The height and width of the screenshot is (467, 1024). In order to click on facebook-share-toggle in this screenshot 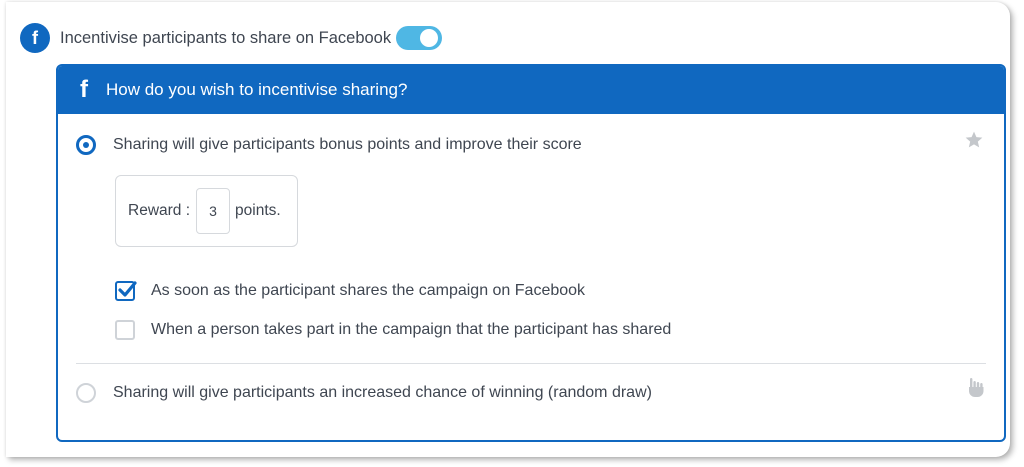, I will do `click(419, 38)`.